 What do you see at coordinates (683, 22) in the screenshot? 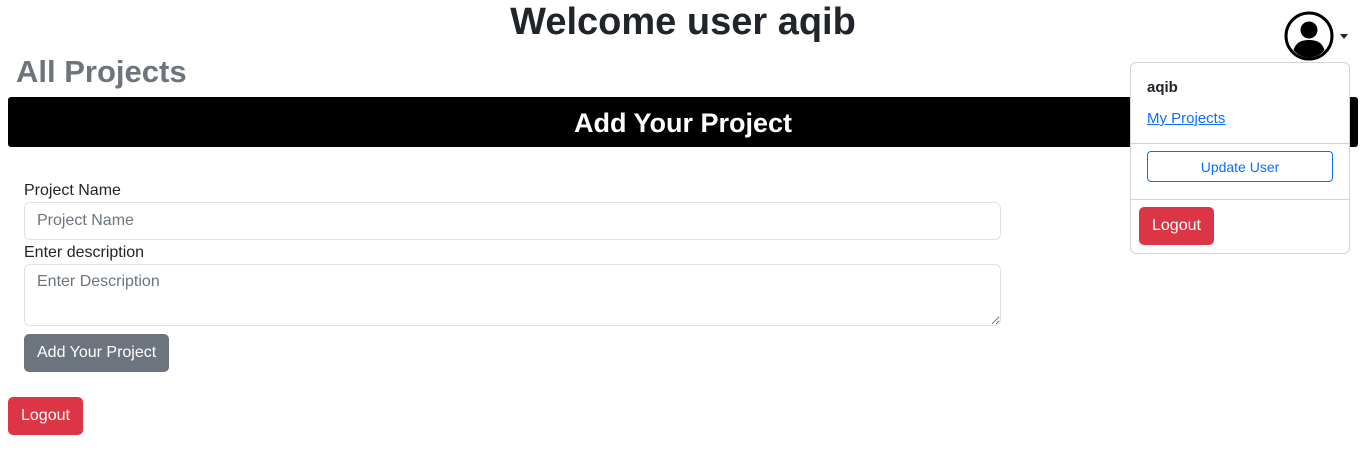
I see `welcome-heading: Welcome user aqib` at bounding box center [683, 22].